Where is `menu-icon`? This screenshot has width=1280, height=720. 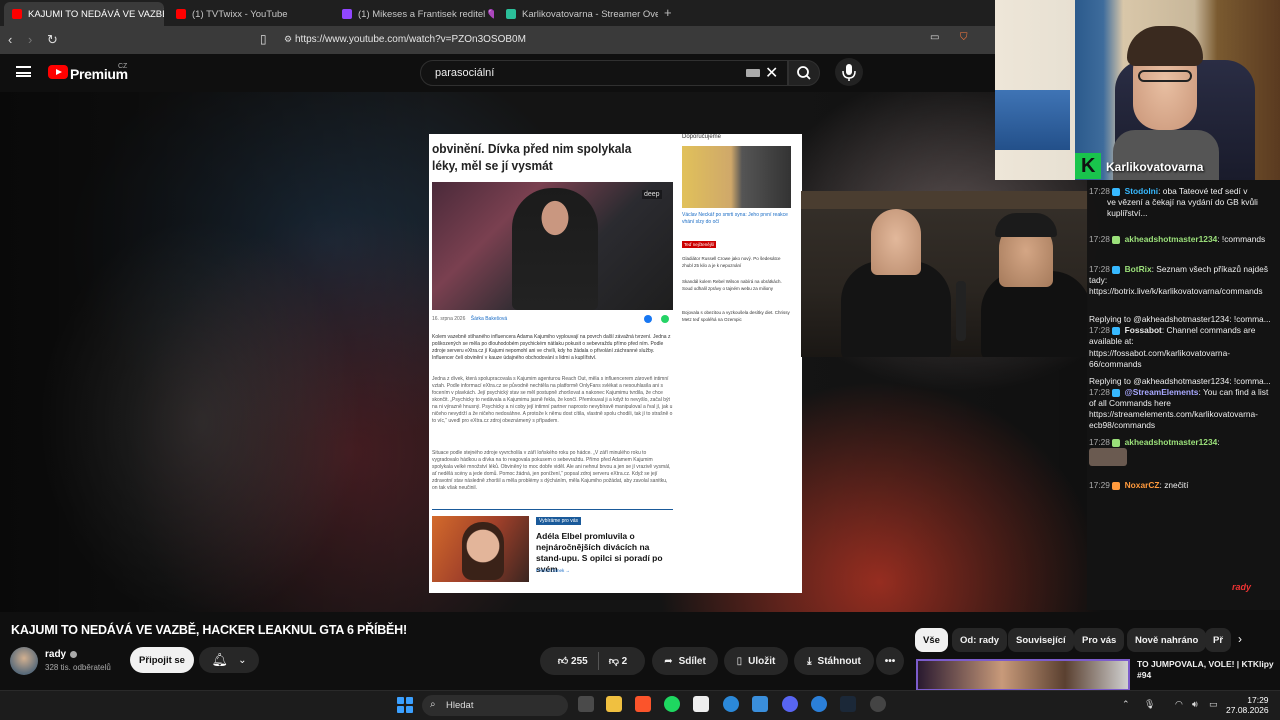 menu-icon is located at coordinates (23, 71).